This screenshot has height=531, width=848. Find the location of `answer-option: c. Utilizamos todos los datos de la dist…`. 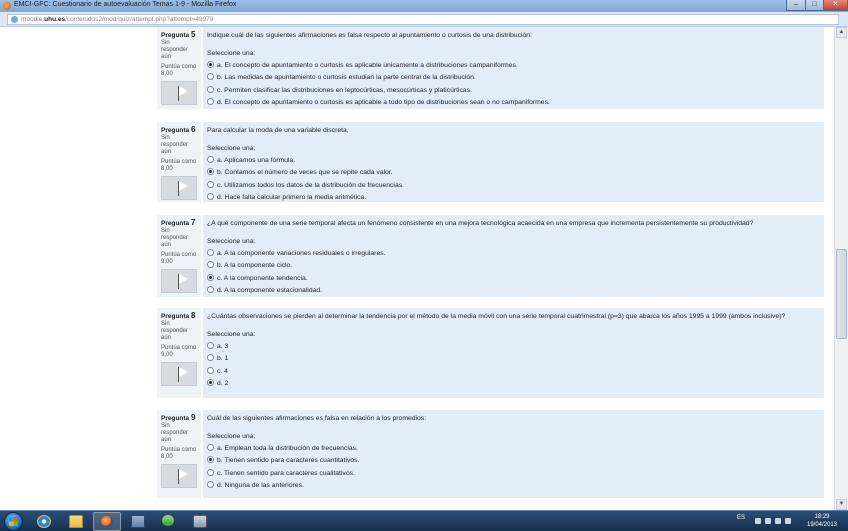

answer-option: c. Utilizamos todos los datos de la dist… is located at coordinates (512, 185).